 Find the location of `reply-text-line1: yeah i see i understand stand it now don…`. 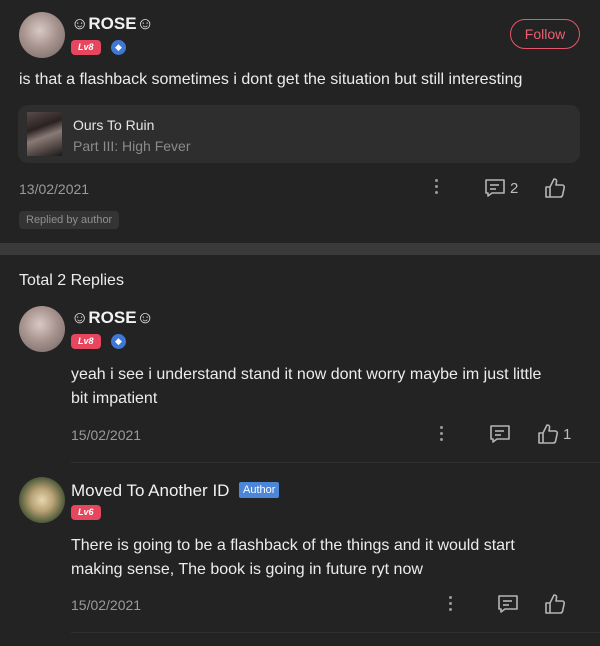

reply-text-line1: yeah i see i understand stand it now don… is located at coordinates (306, 374).